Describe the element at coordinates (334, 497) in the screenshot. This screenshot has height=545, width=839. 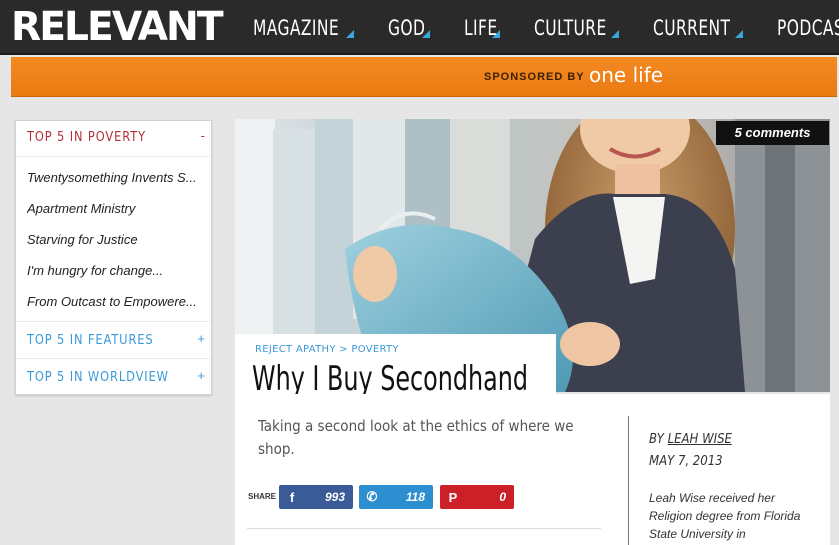
I see `share-count: 993` at that location.